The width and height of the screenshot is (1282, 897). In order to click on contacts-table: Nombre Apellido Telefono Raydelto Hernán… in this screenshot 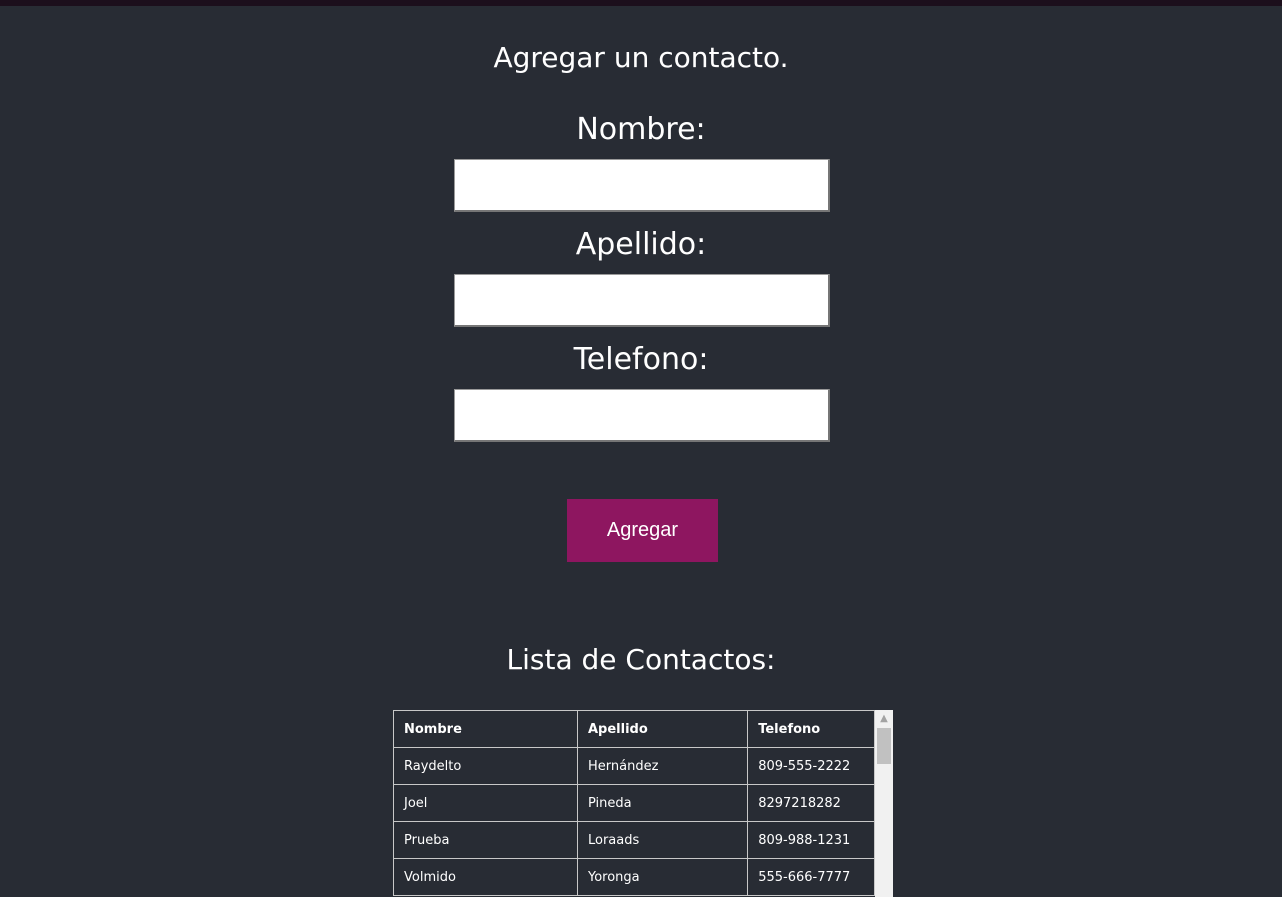, I will do `click(634, 803)`.